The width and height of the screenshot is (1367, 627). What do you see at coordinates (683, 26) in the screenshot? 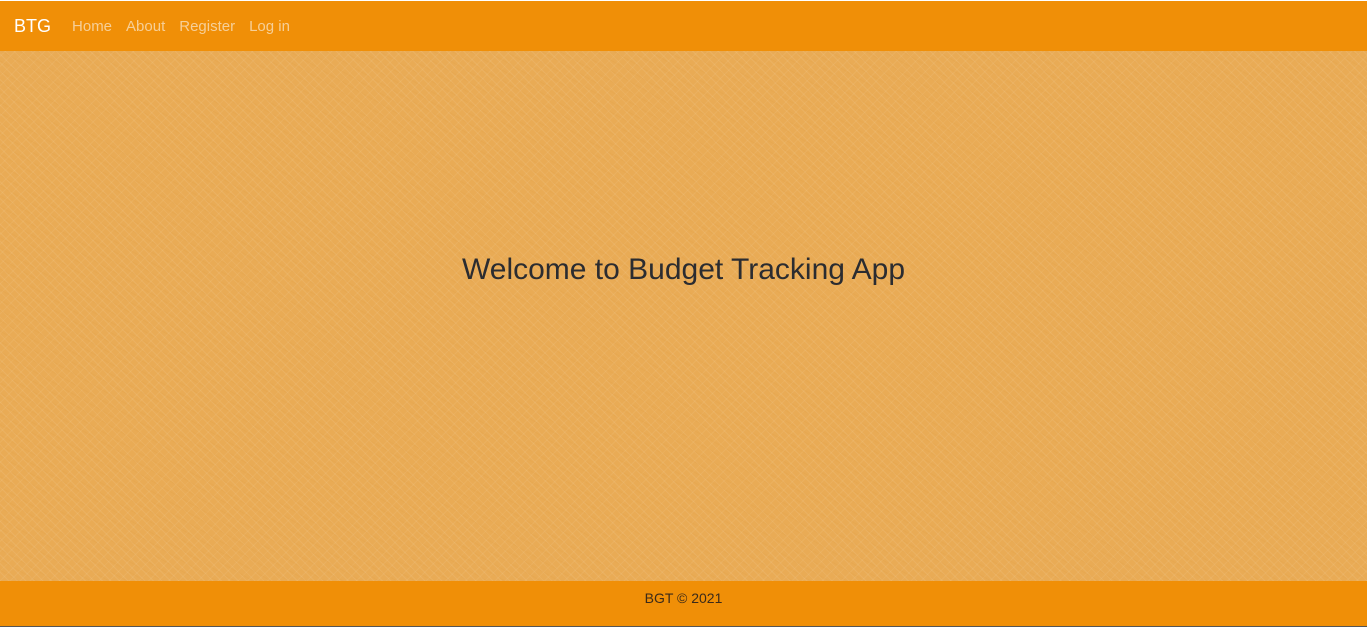
I see `top-navbar: BTG Home About Register Log in` at bounding box center [683, 26].